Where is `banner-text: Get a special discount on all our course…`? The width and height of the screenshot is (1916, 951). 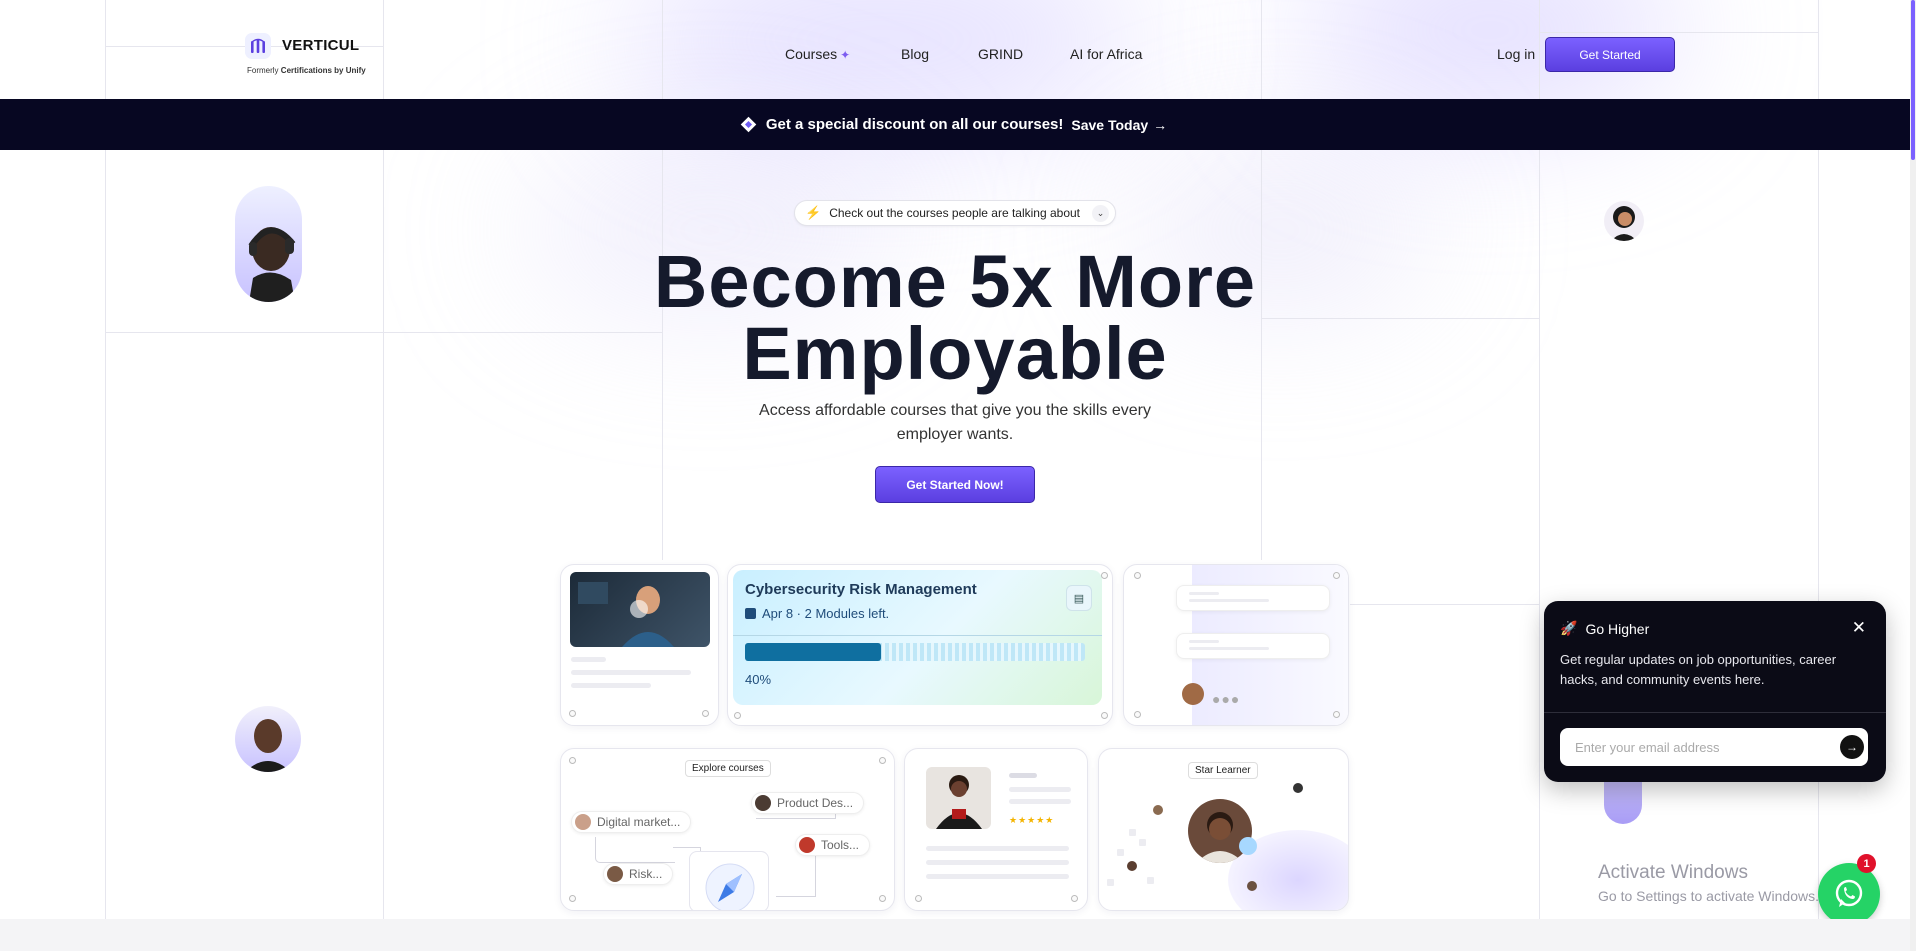
banner-text: Get a special discount on all our course… is located at coordinates (914, 124).